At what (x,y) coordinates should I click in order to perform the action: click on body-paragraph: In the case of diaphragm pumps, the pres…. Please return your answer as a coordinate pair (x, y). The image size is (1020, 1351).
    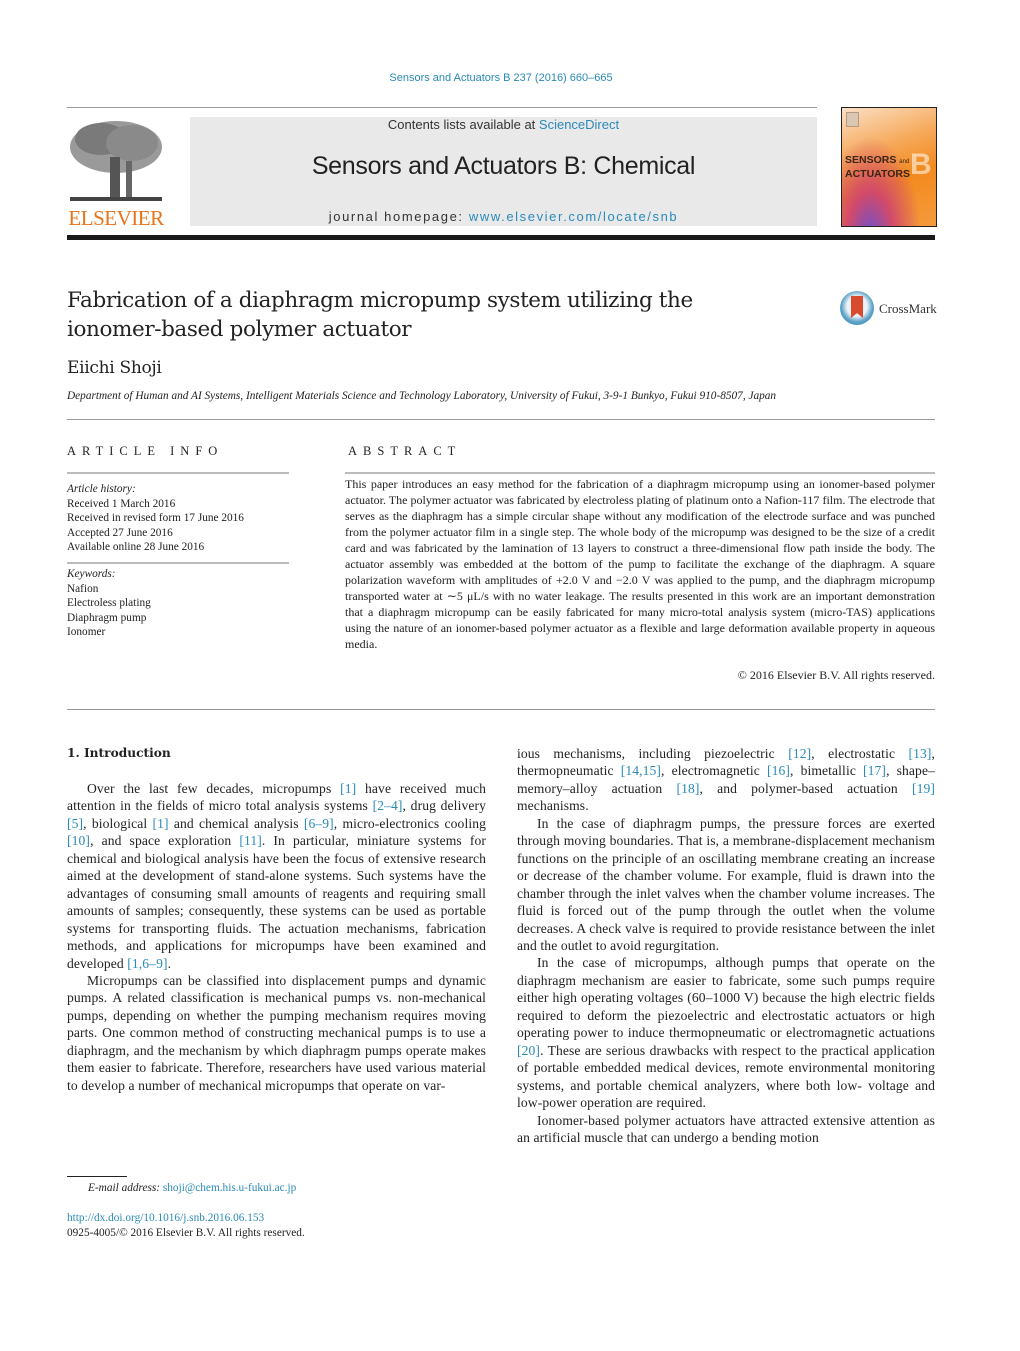
    Looking at the image, I should click on (726, 885).